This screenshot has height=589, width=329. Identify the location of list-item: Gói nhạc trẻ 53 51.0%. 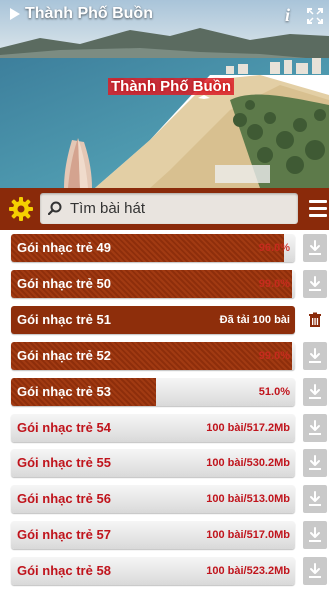
(164, 392).